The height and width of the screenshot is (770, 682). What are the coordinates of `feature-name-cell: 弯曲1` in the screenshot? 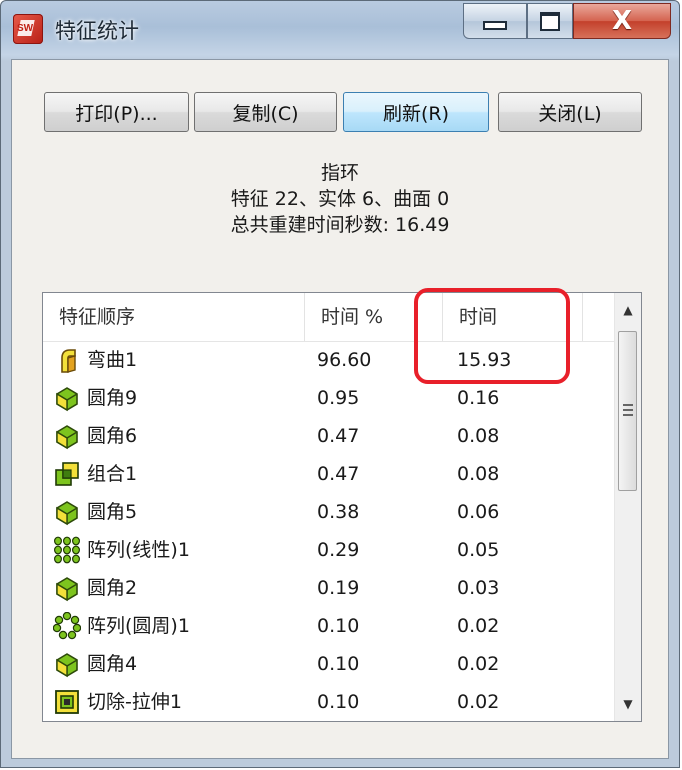 It's located at (112, 360).